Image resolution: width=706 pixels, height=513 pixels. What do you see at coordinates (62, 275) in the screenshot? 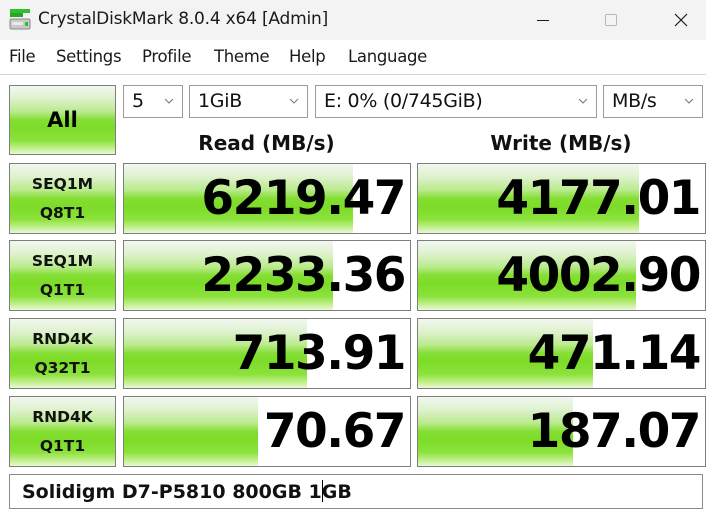
I see `test-button-1: SEQ1M Q1T1` at bounding box center [62, 275].